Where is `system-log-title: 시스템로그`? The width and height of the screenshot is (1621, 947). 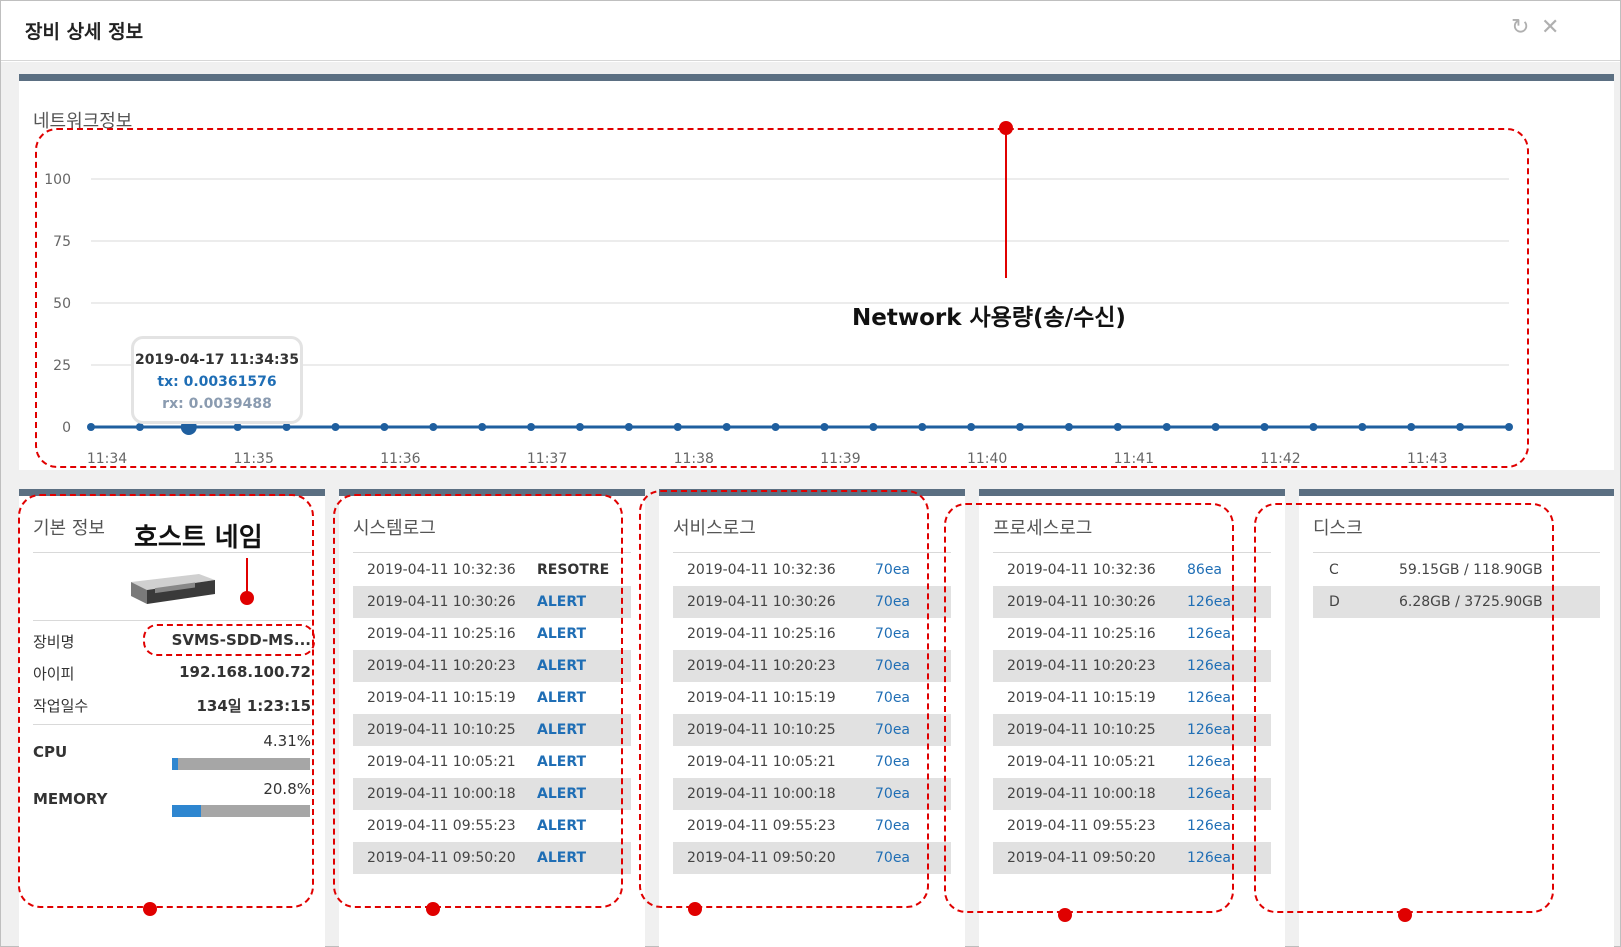 system-log-title: 시스템로그 is located at coordinates (394, 528).